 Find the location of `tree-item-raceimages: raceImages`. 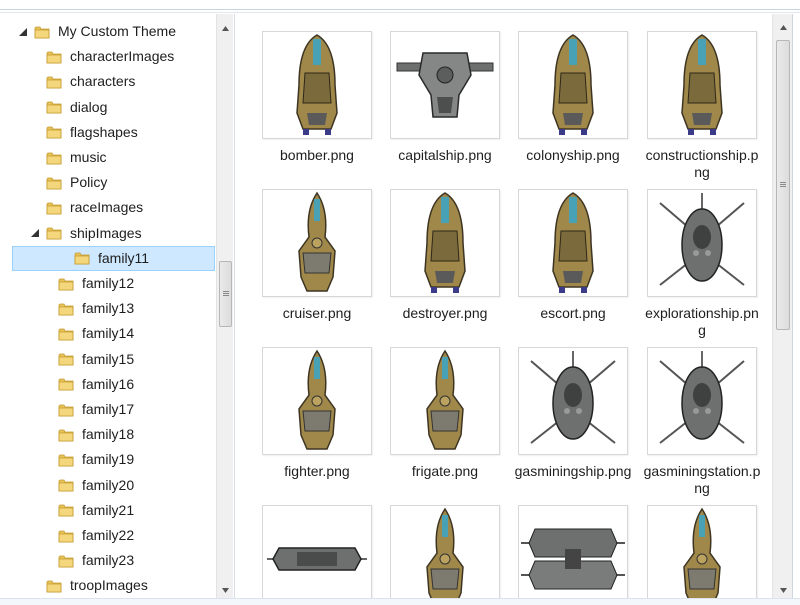

tree-item-raceimages: raceImages is located at coordinates (108, 207).